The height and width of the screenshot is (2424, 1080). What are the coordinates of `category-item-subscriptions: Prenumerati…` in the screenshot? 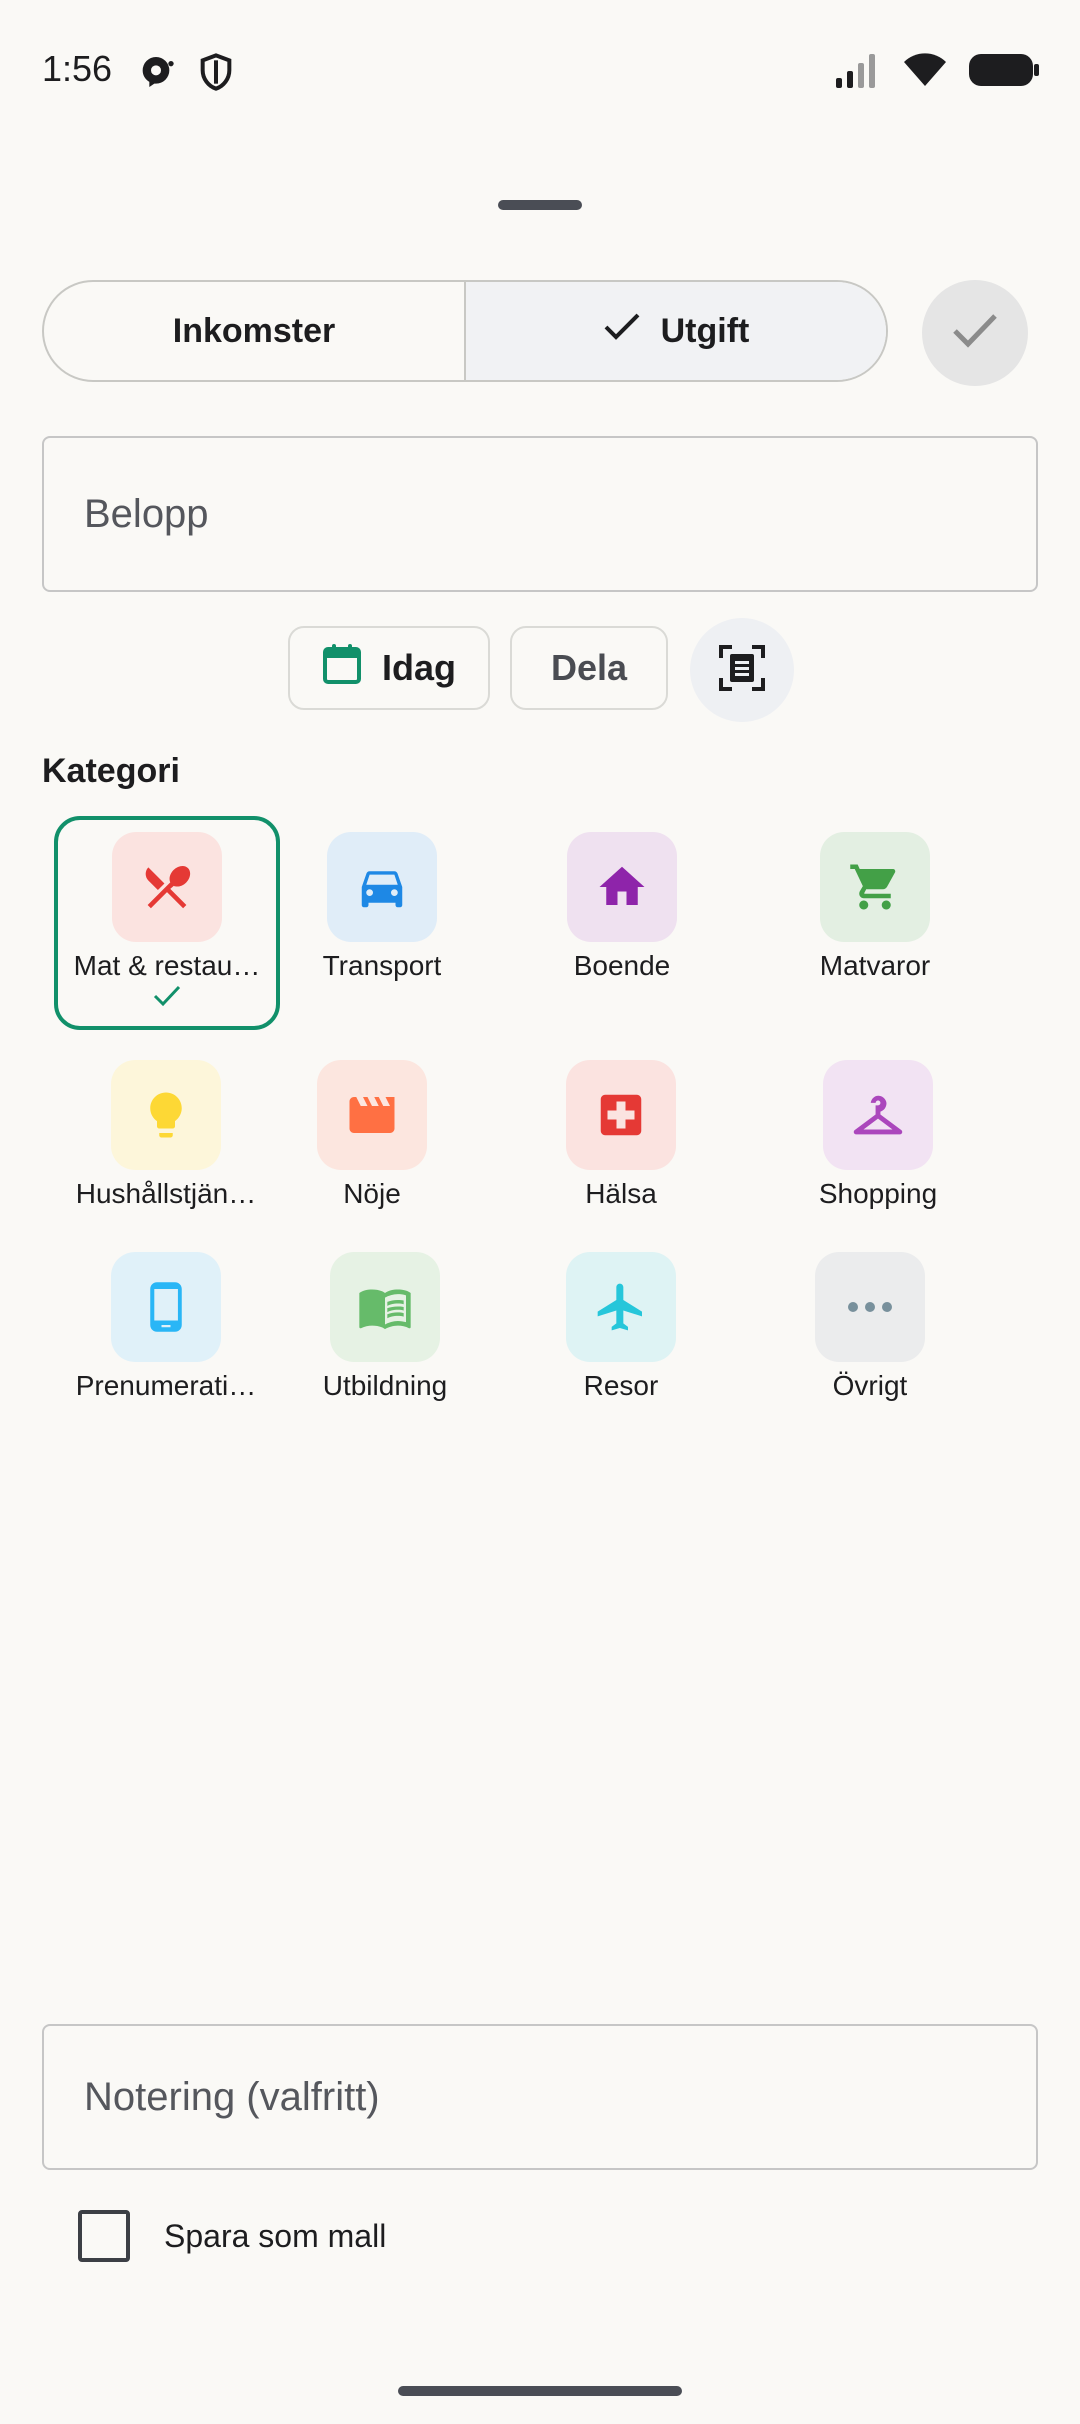 It's located at (166, 1327).